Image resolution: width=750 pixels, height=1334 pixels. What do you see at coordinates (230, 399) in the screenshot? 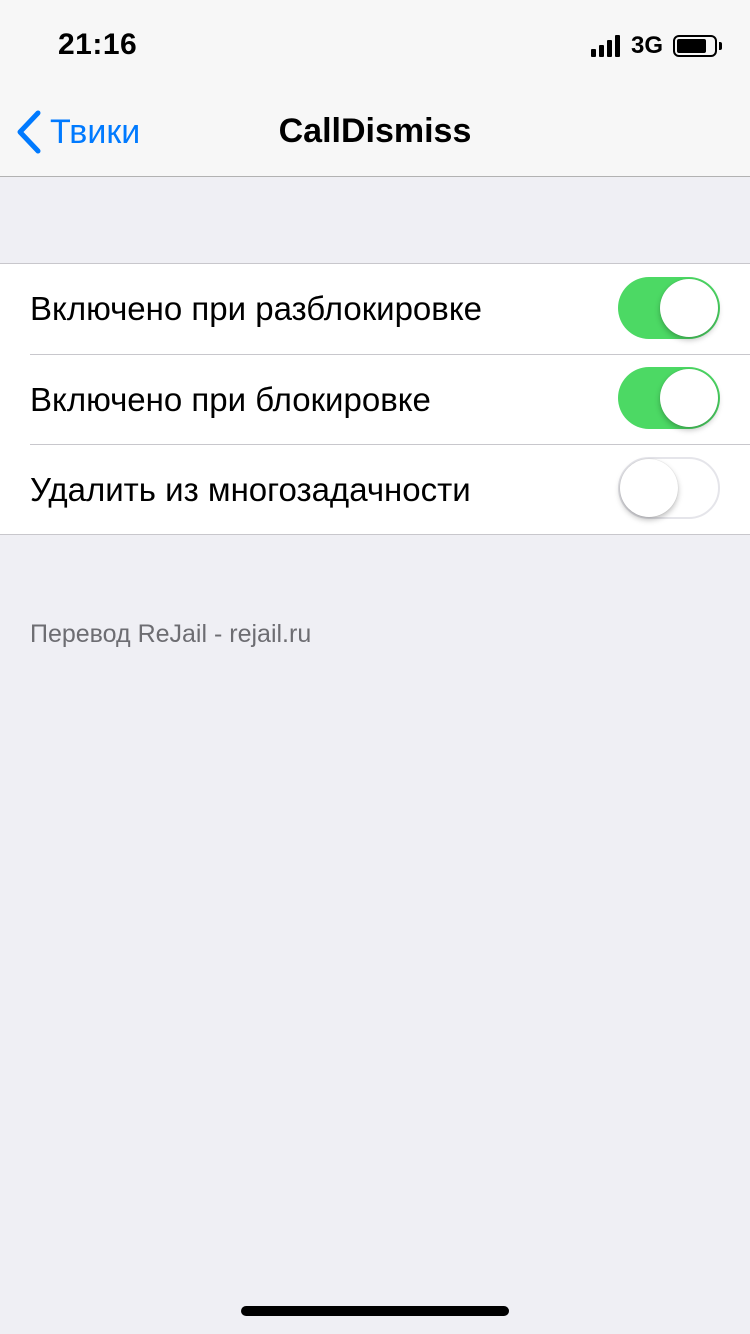
I see `setting-label: Включено при блокировке` at bounding box center [230, 399].